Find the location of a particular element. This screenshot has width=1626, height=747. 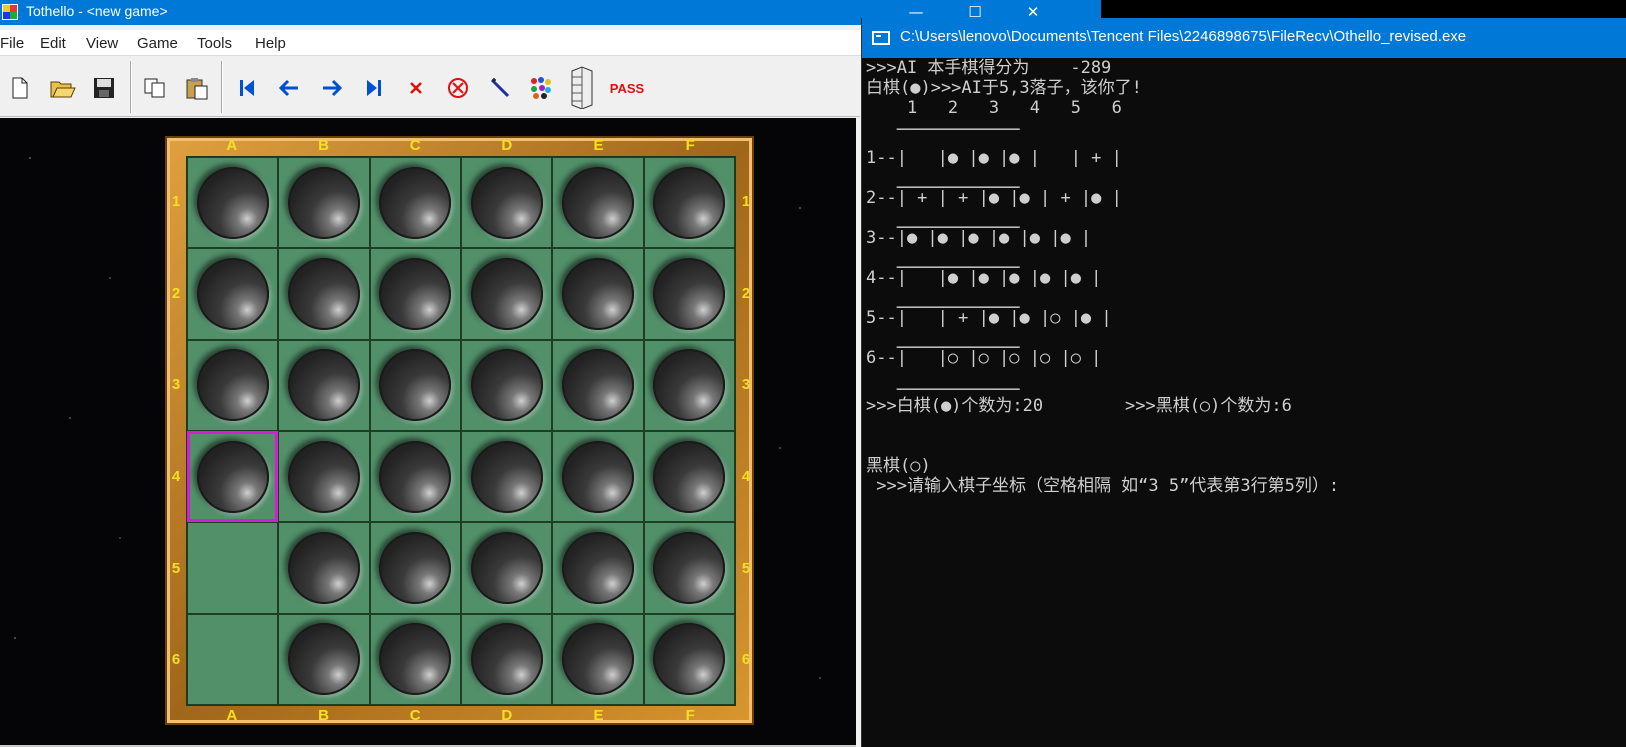

board-cell-c6 is located at coordinates (415, 659).